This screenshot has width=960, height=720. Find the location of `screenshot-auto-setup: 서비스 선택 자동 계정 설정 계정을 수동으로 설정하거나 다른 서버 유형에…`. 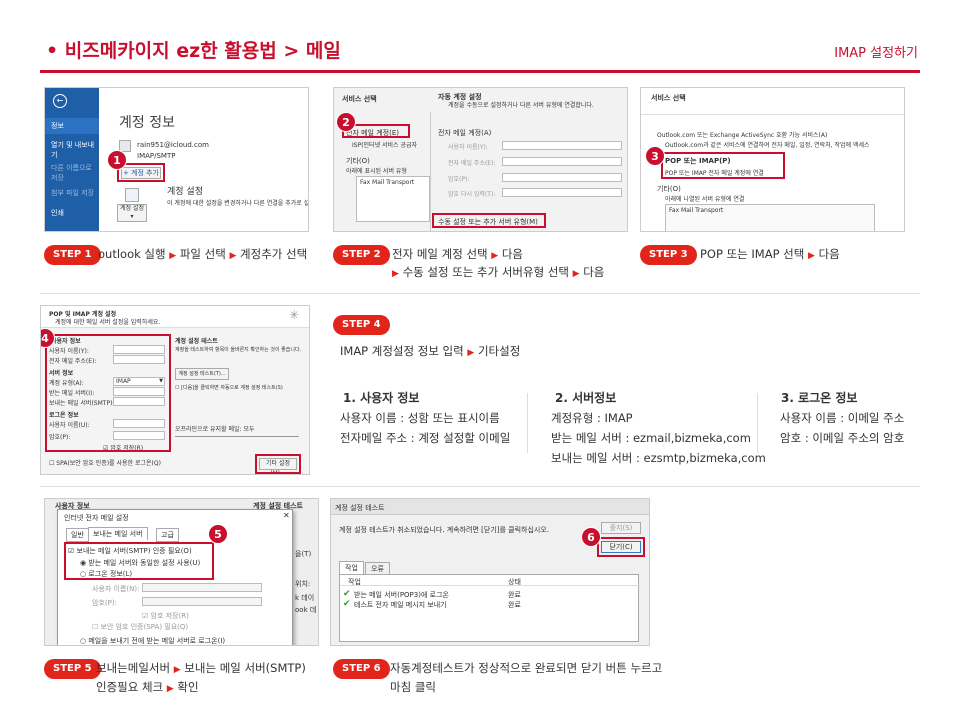

screenshot-auto-setup: 서비스 선택 자동 계정 설정 계정을 수동으로 설정하거나 다른 서버 유형에… is located at coordinates (480, 159).